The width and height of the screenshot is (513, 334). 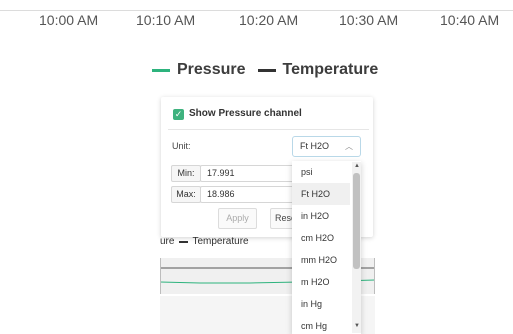 What do you see at coordinates (166, 20) in the screenshot?
I see `time-tick: 10:10 AM` at bounding box center [166, 20].